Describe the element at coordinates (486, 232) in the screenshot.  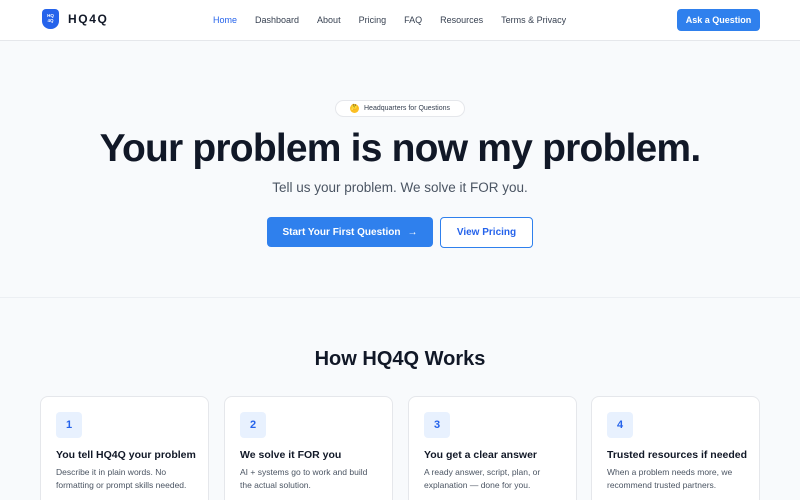
I see `view-pricing-button: View Pricing` at that location.